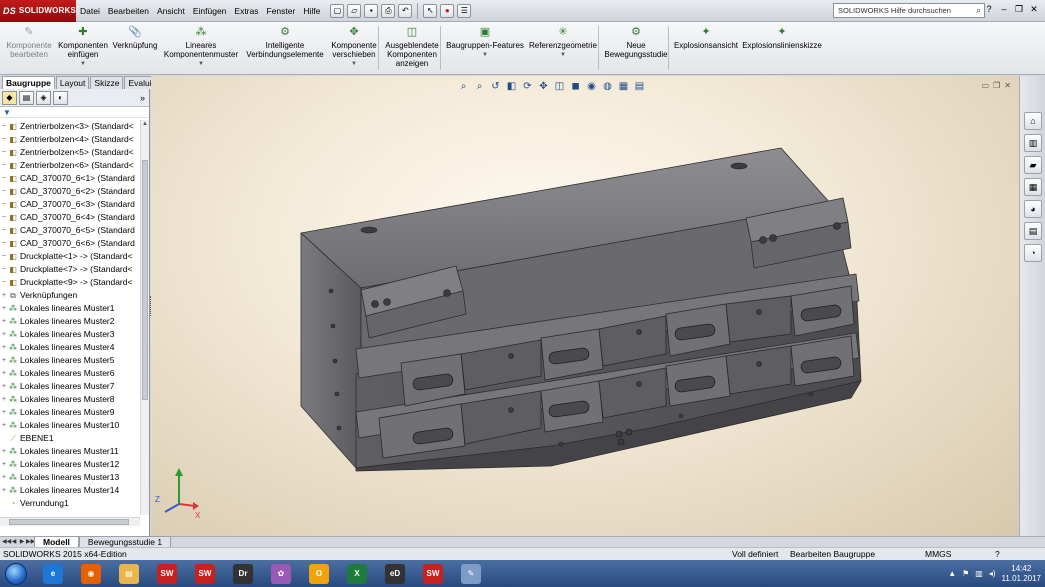 Image resolution: width=1045 pixels, height=587 pixels. What do you see at coordinates (6, 542) in the screenshot?
I see `tab-first-icon: ◀◀` at bounding box center [6, 542].